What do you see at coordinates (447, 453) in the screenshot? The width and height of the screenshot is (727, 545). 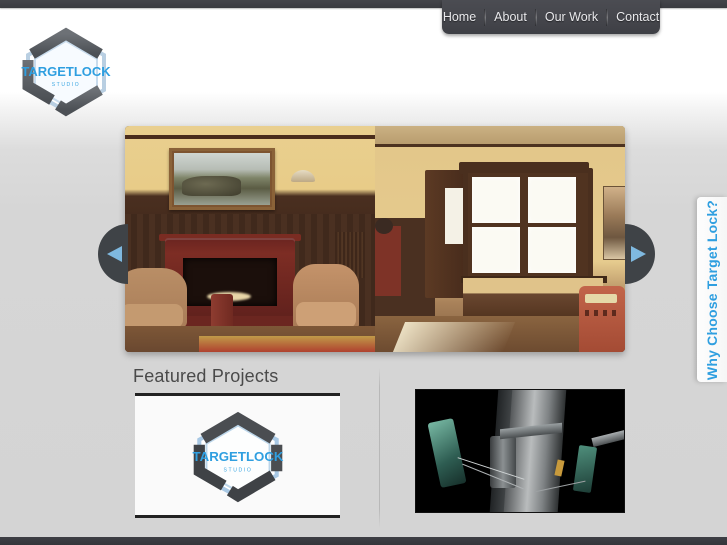 I see `spacecraft-left` at bounding box center [447, 453].